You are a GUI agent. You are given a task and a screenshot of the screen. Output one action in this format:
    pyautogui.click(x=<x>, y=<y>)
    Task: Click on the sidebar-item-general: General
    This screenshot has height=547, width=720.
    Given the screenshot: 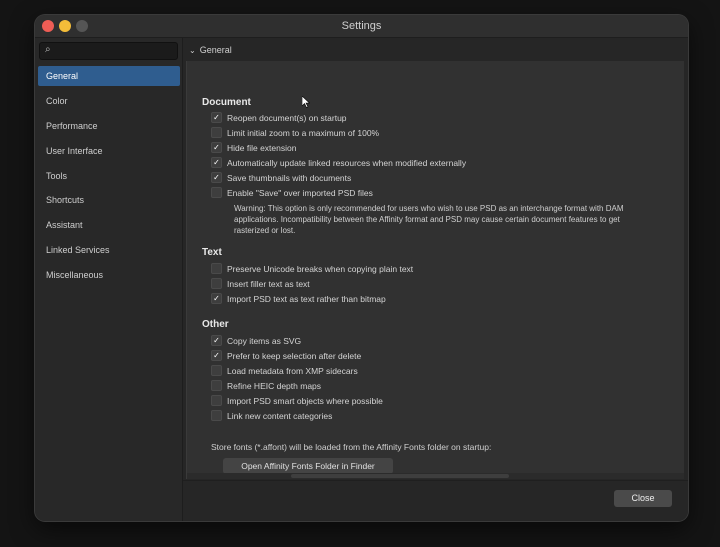 What is the action you would take?
    pyautogui.click(x=109, y=76)
    